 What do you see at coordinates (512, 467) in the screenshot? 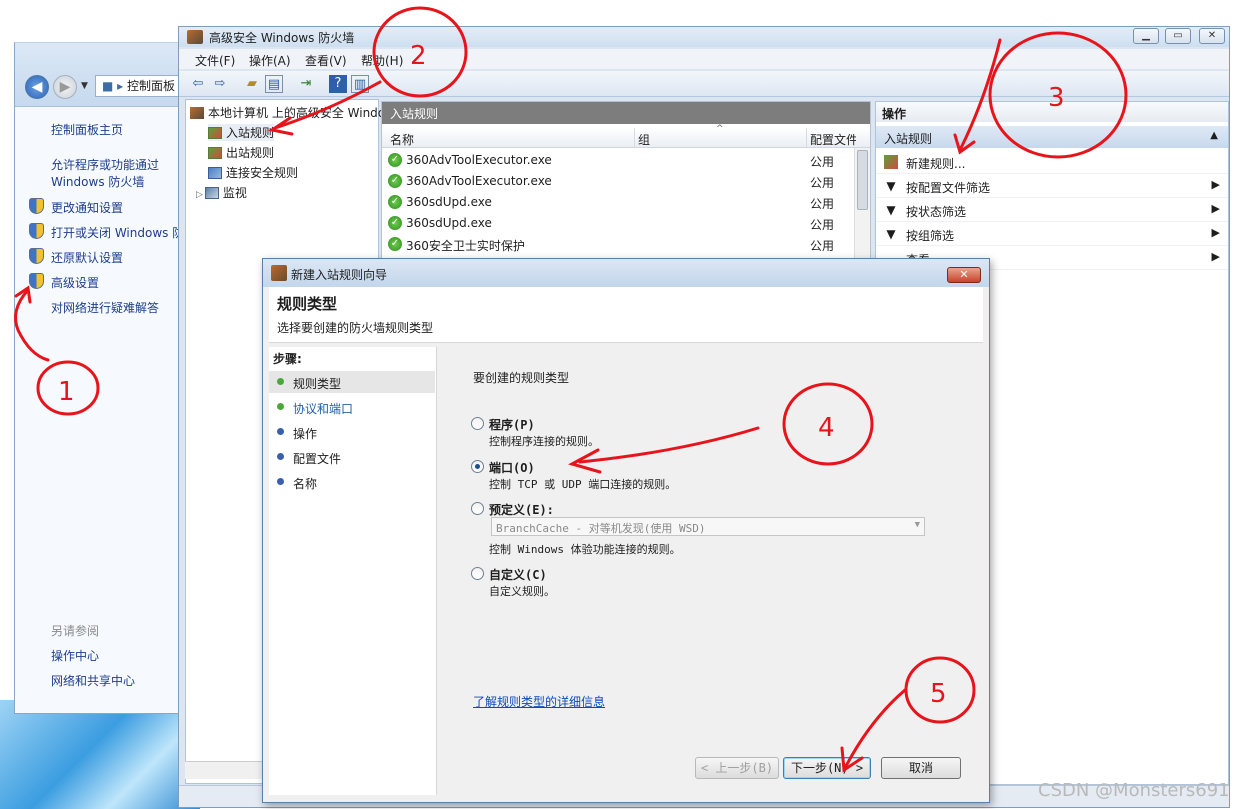
I see `option-port-label: 端口(O)` at bounding box center [512, 467].